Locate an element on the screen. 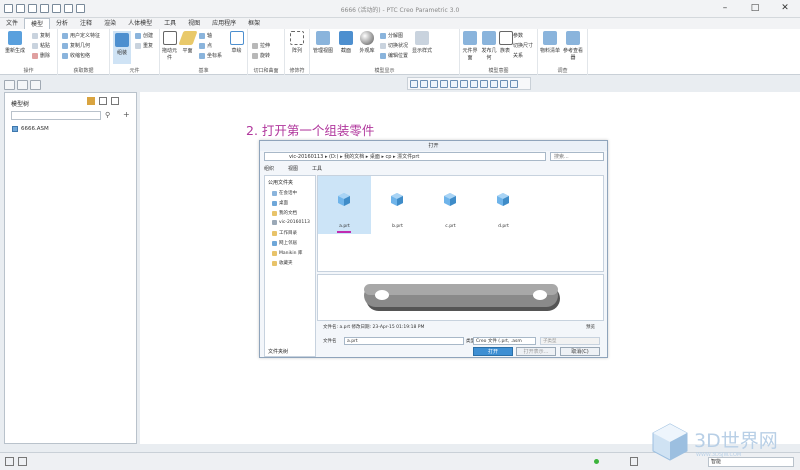 The width and height of the screenshot is (800, 470). tab-annotate: 注释 is located at coordinates (86, 23).